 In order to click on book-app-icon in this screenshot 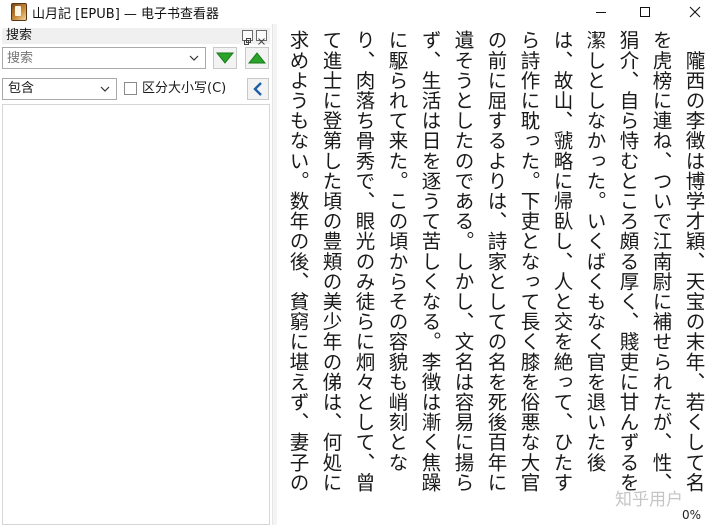, I will do `click(19, 12)`.